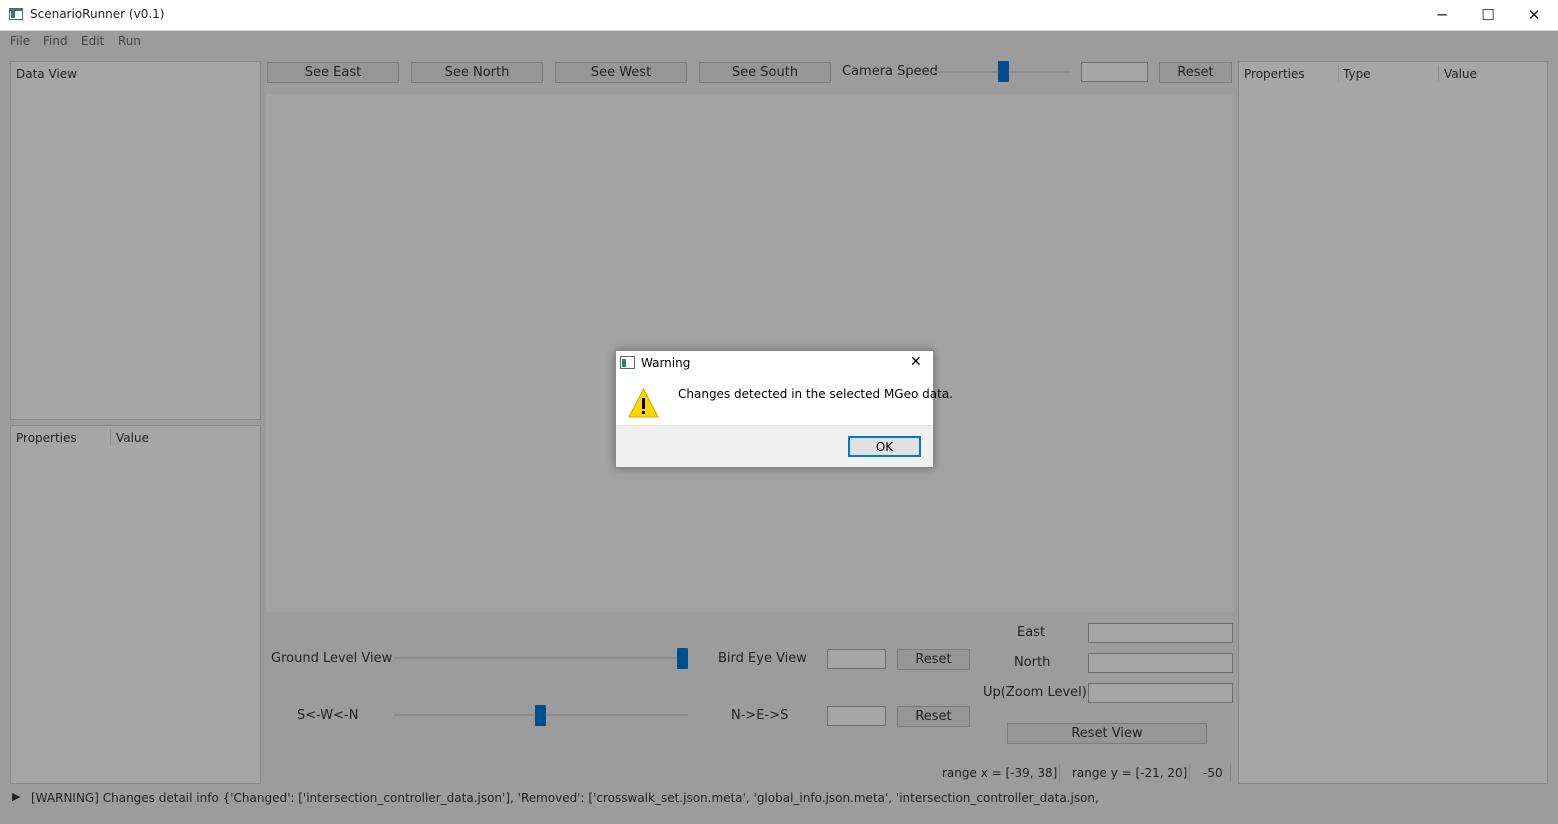  I want to click on ok-button: OK, so click(884, 446).